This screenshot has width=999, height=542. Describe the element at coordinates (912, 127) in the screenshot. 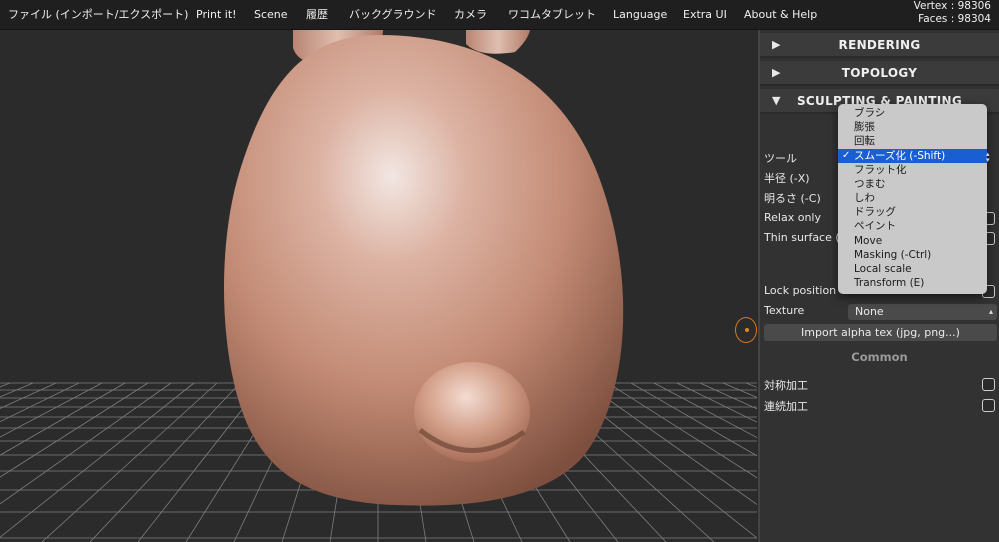

I see `tool-option-inflate: 膨張` at that location.